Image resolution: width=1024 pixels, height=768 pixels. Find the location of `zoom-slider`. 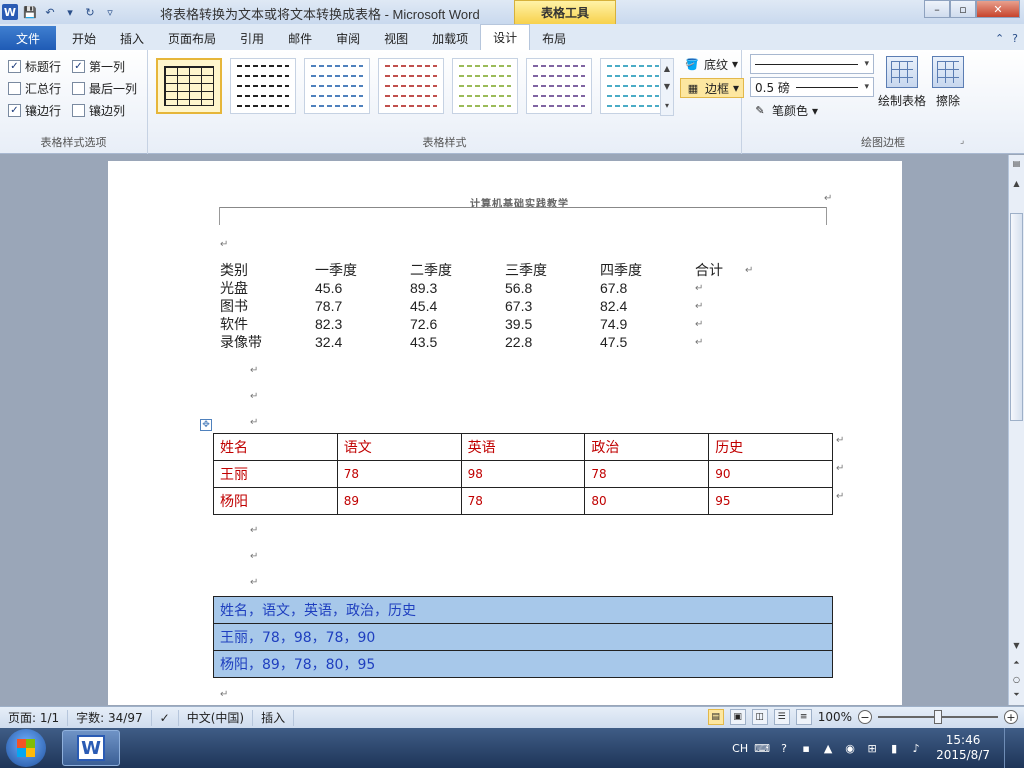

zoom-slider is located at coordinates (938, 717).